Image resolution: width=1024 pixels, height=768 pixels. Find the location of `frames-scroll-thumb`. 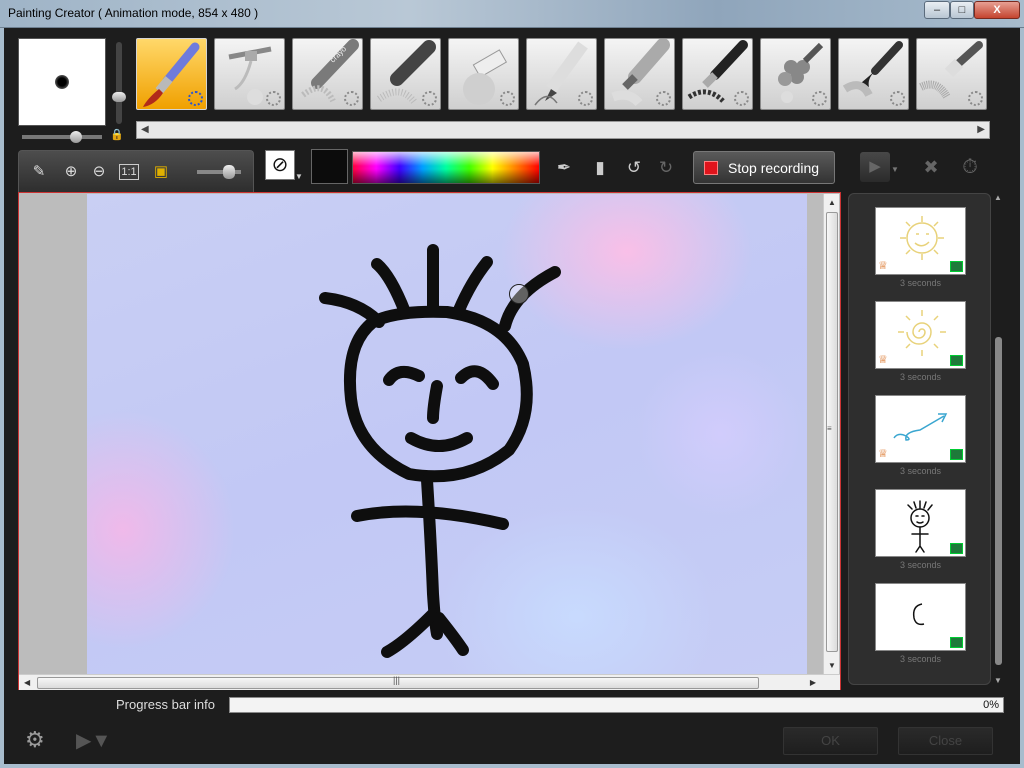

frames-scroll-thumb is located at coordinates (998, 501).